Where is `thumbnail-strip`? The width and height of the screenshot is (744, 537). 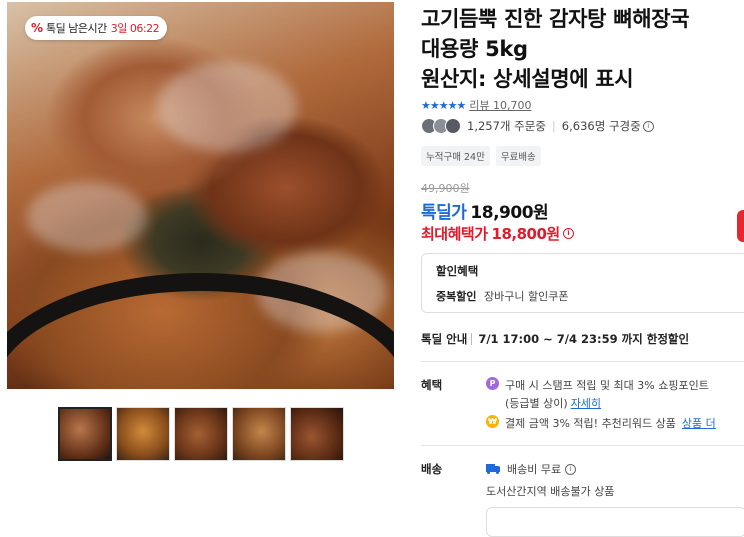
thumbnail-strip is located at coordinates (201, 434).